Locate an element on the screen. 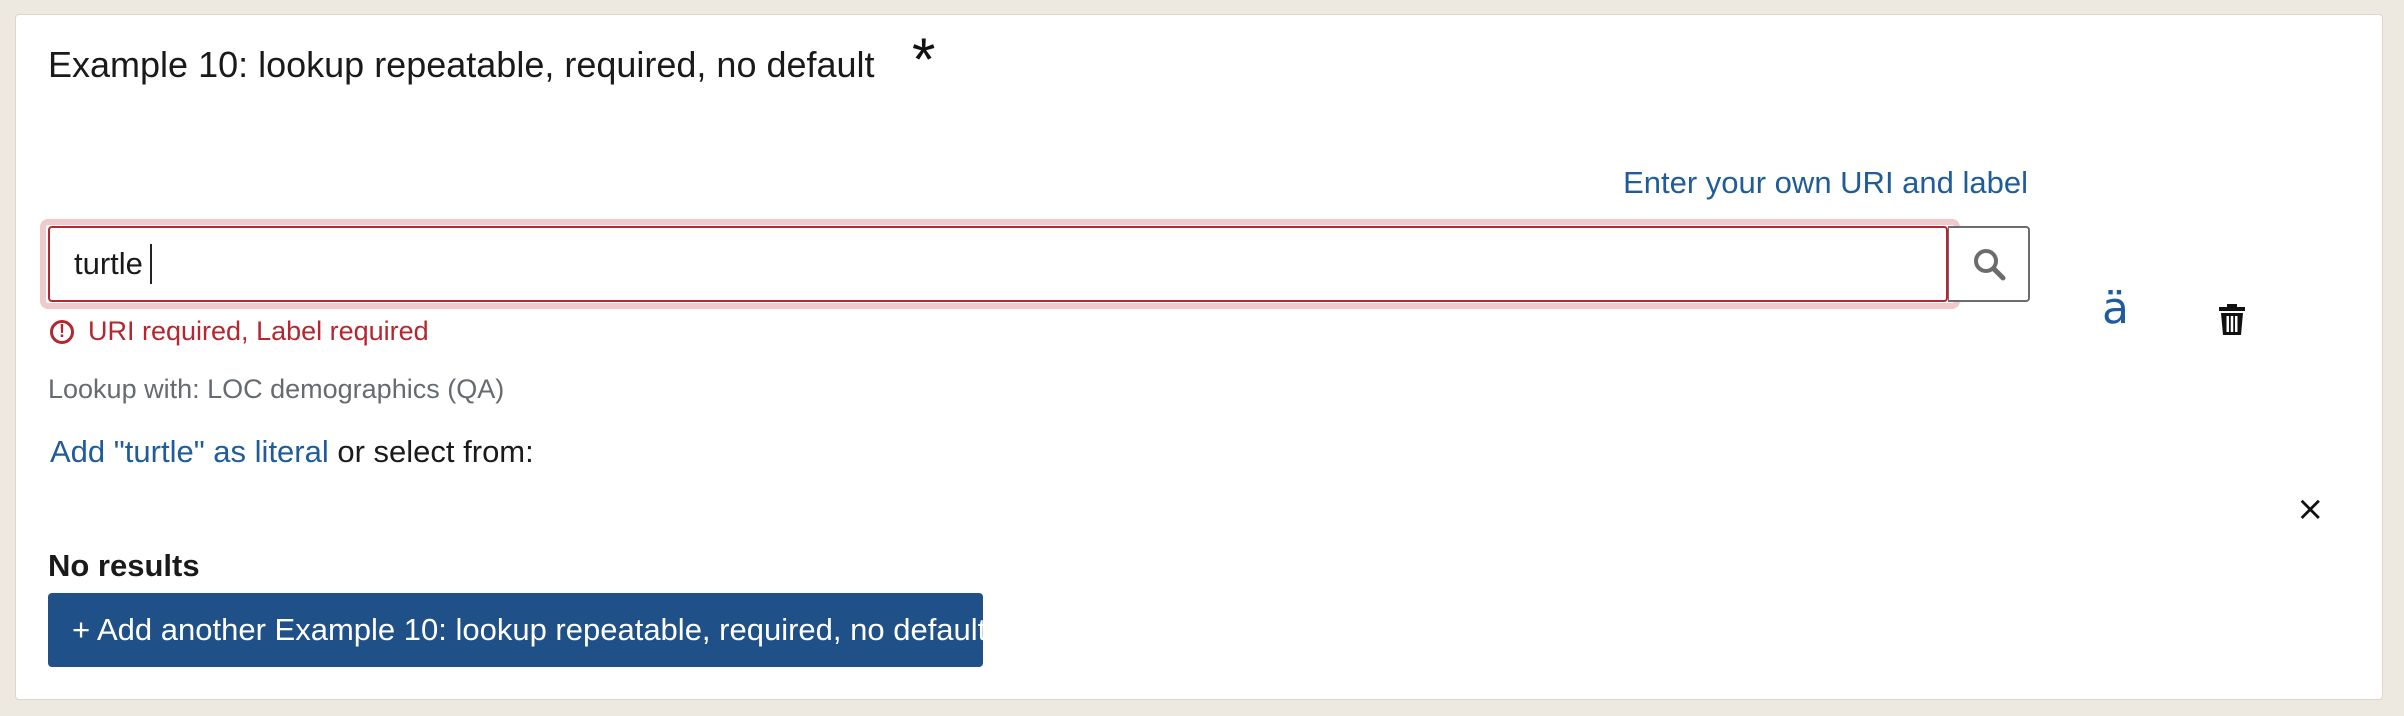 The image size is (2404, 716). trash-icon is located at coordinates (2232, 322).